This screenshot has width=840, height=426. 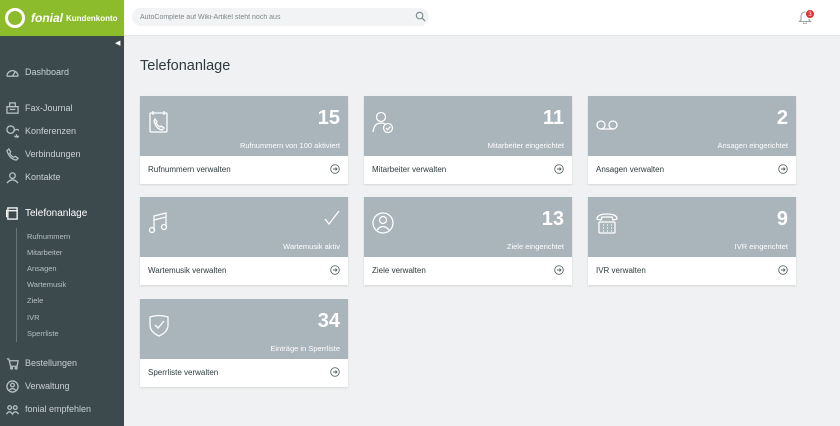 I want to click on card-description: Rufnummern von 100 aktiviert, so click(x=289, y=145).